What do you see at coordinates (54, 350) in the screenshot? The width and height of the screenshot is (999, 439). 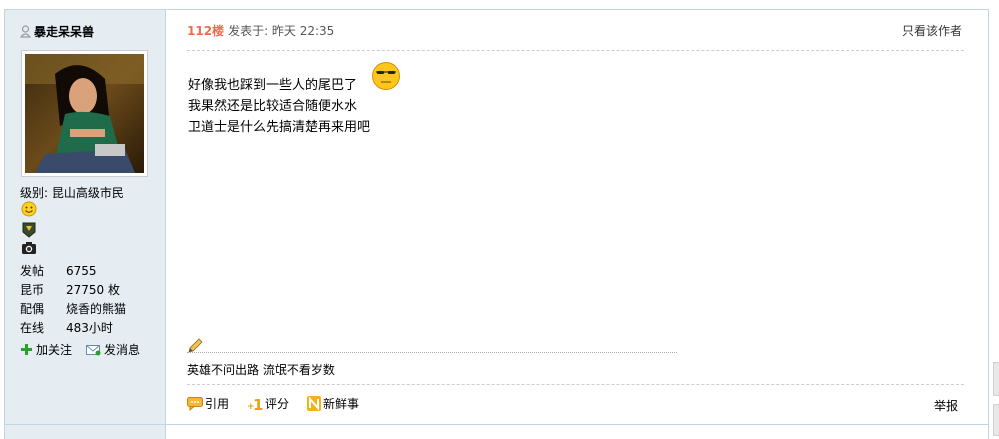 I see `follow-label: 加关注` at bounding box center [54, 350].